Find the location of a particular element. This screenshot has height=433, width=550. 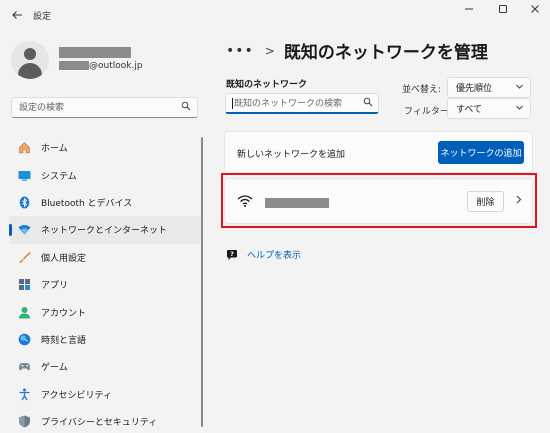

sidebar-item-label: ゲーム is located at coordinates (54, 368).